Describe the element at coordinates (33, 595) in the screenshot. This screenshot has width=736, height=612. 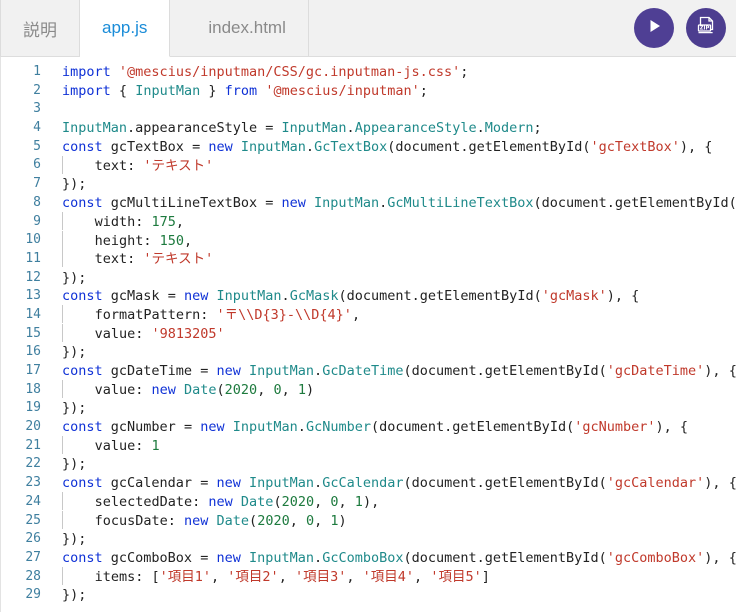
I see `line-number: 29` at that location.